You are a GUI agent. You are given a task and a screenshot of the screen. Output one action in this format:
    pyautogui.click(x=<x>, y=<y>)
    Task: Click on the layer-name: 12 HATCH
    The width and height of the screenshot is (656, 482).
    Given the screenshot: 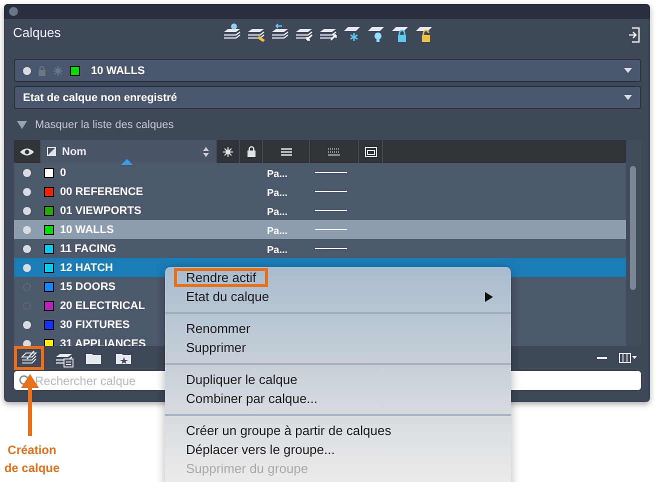 What is the action you would take?
    pyautogui.click(x=86, y=268)
    